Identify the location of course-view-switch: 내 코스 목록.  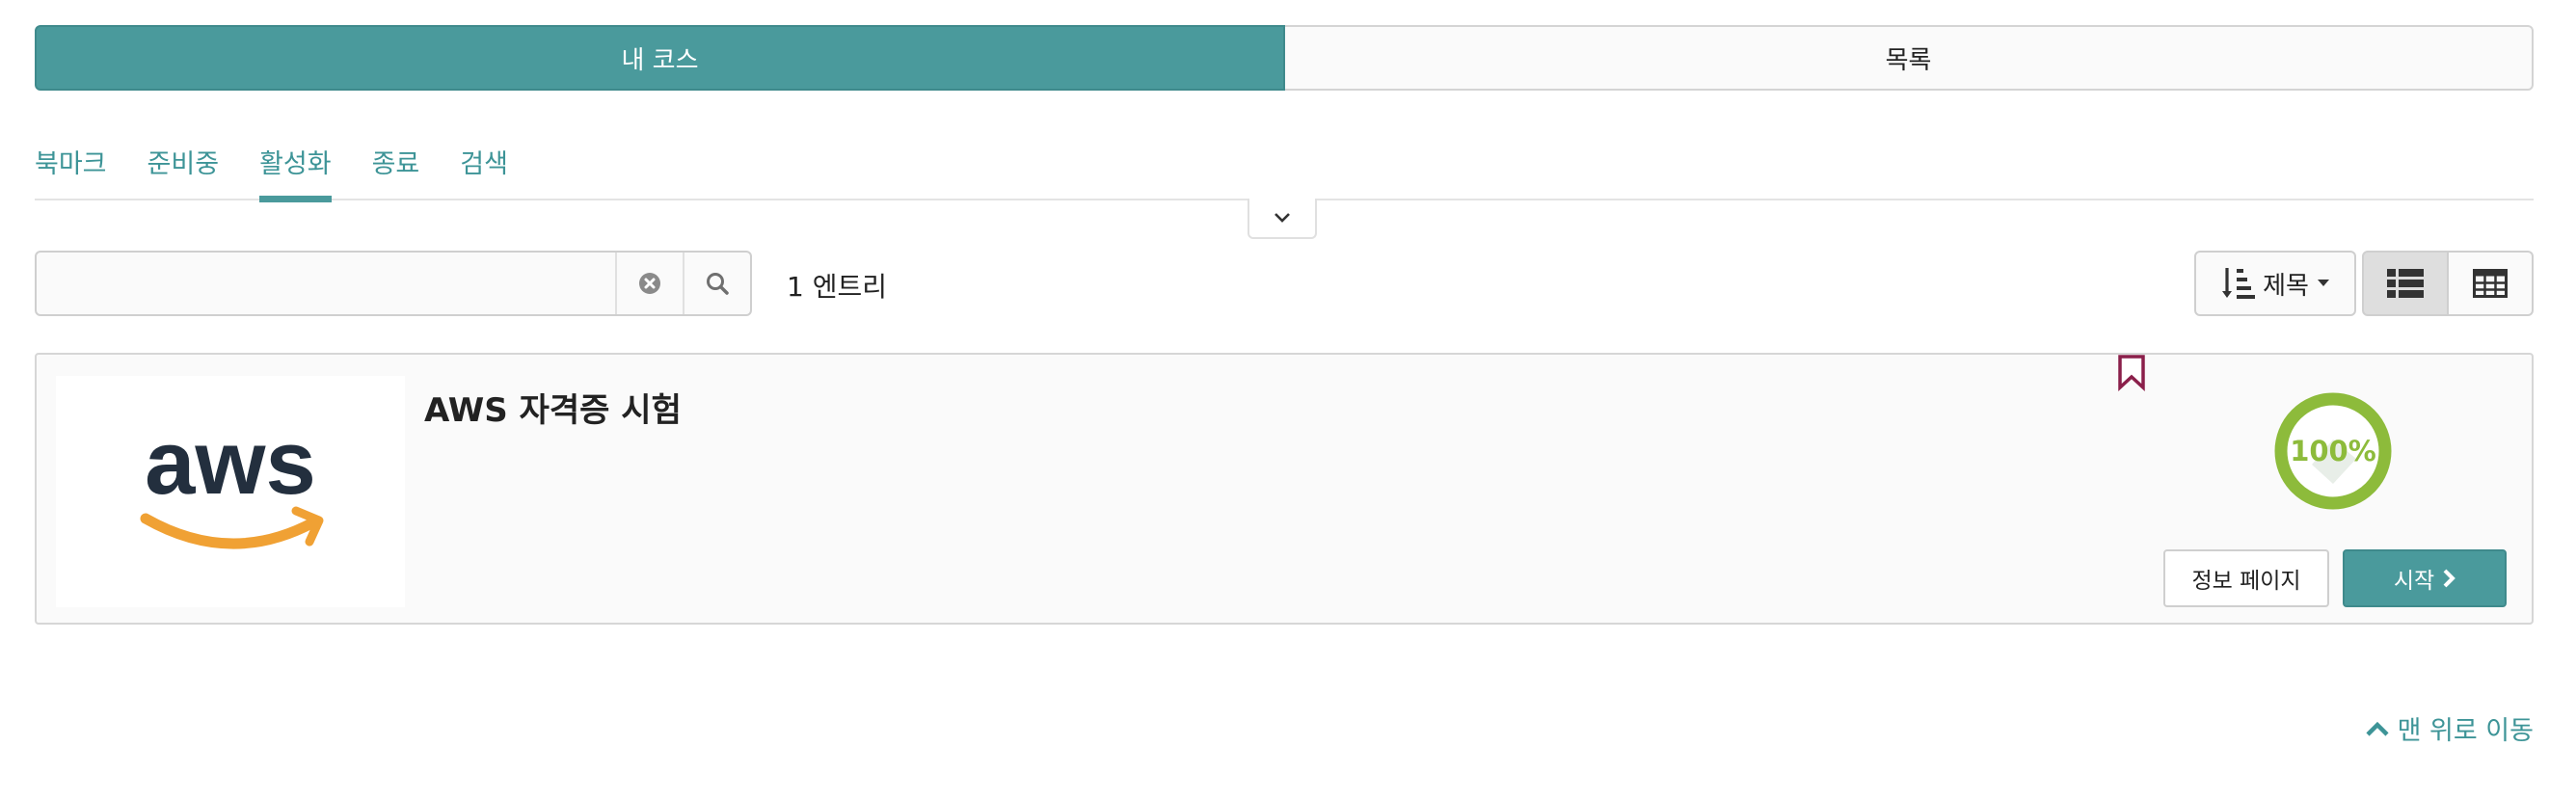
(1285, 58).